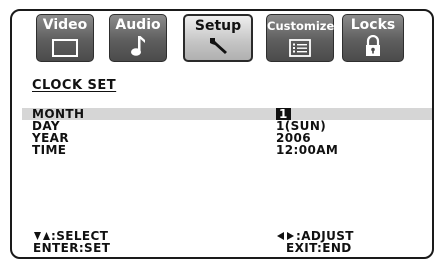 This screenshot has height=266, width=442. I want to click on down-up-arrows-icon, so click(42, 236).